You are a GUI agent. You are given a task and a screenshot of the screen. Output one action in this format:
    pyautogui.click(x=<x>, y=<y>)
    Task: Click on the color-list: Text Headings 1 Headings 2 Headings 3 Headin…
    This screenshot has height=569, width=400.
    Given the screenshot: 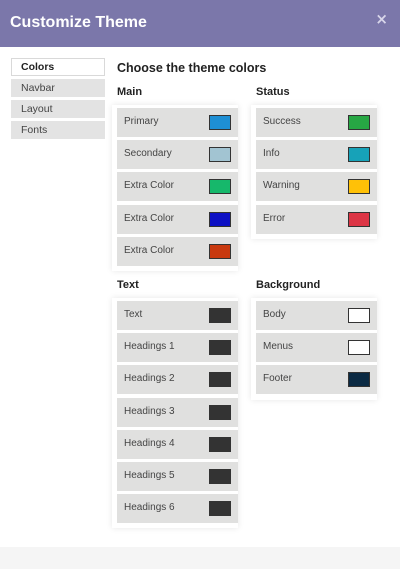 What is the action you would take?
    pyautogui.click(x=175, y=413)
    